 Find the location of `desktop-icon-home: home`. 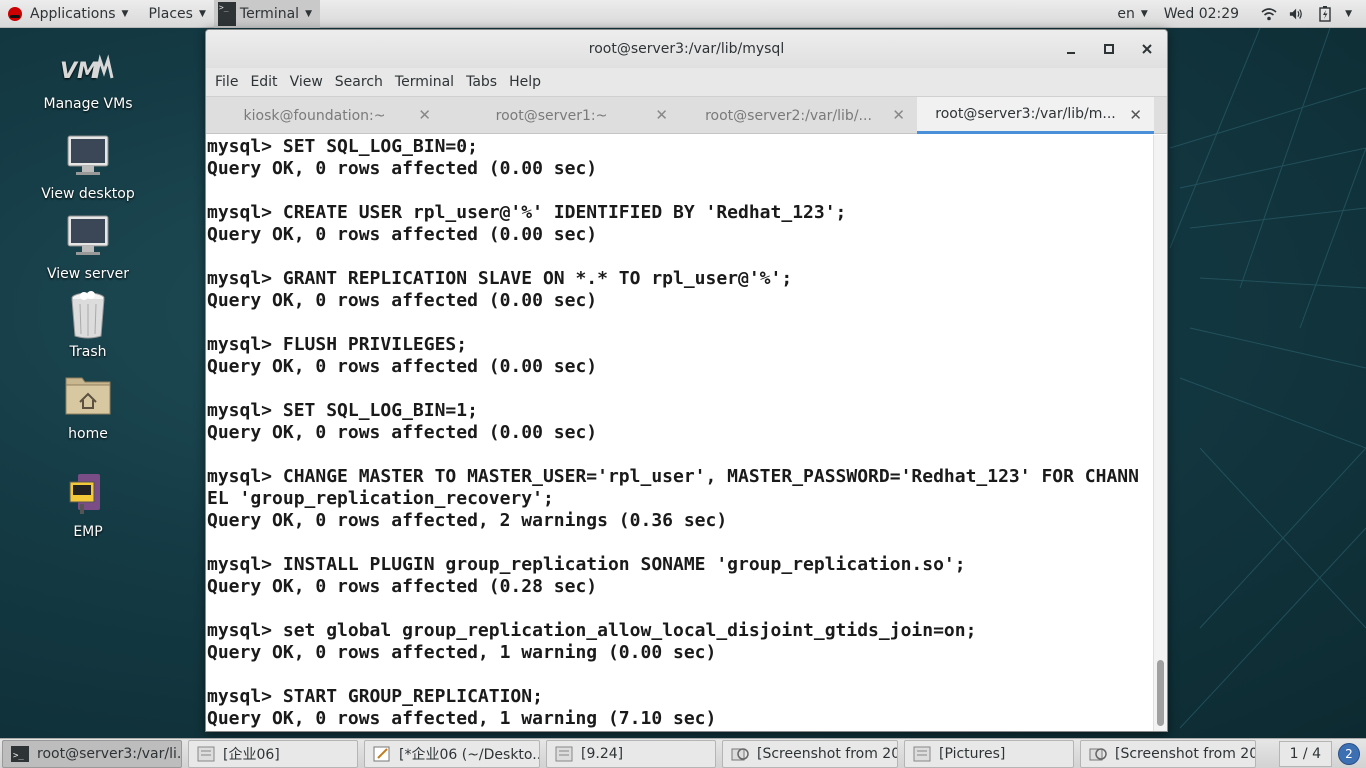

desktop-icon-home: home is located at coordinates (88, 407).